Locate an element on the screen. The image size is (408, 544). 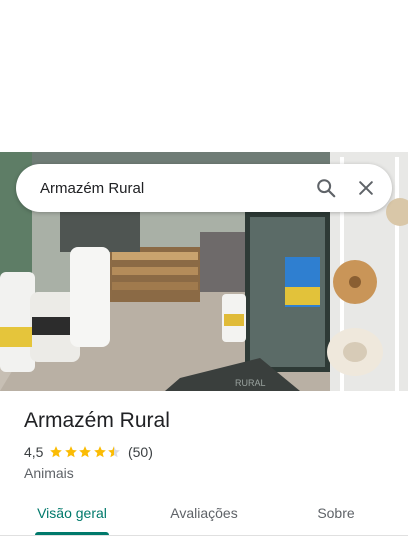
place-category: Animais is located at coordinates (49, 473).